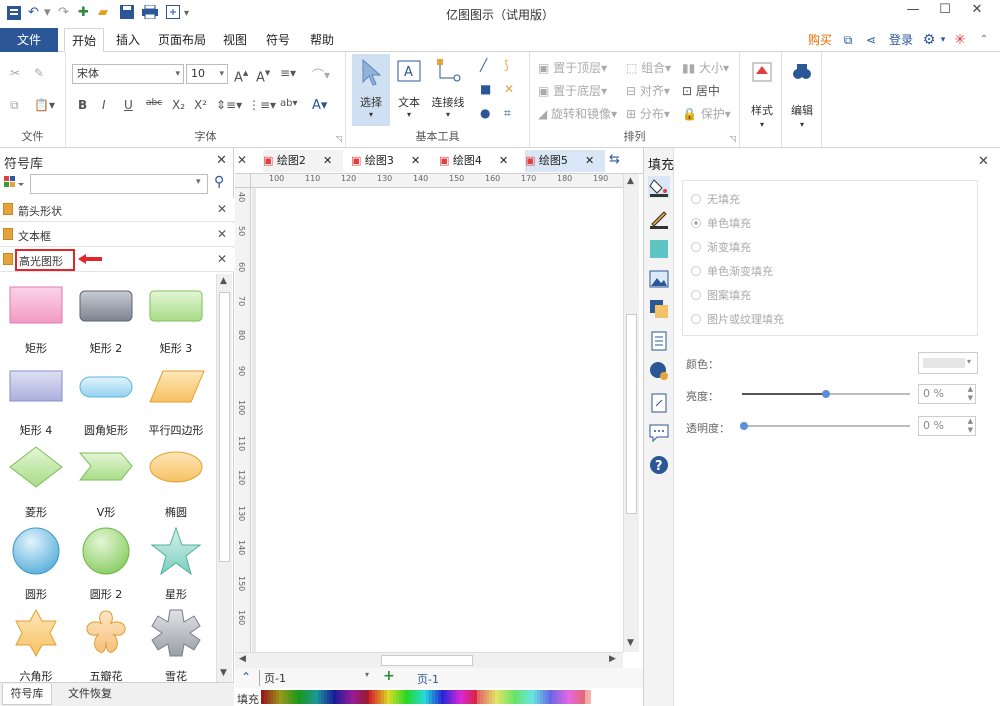 The height and width of the screenshot is (706, 1000). Describe the element at coordinates (929, 40) in the screenshot. I see `settings-gear-icon: ⚙` at that location.